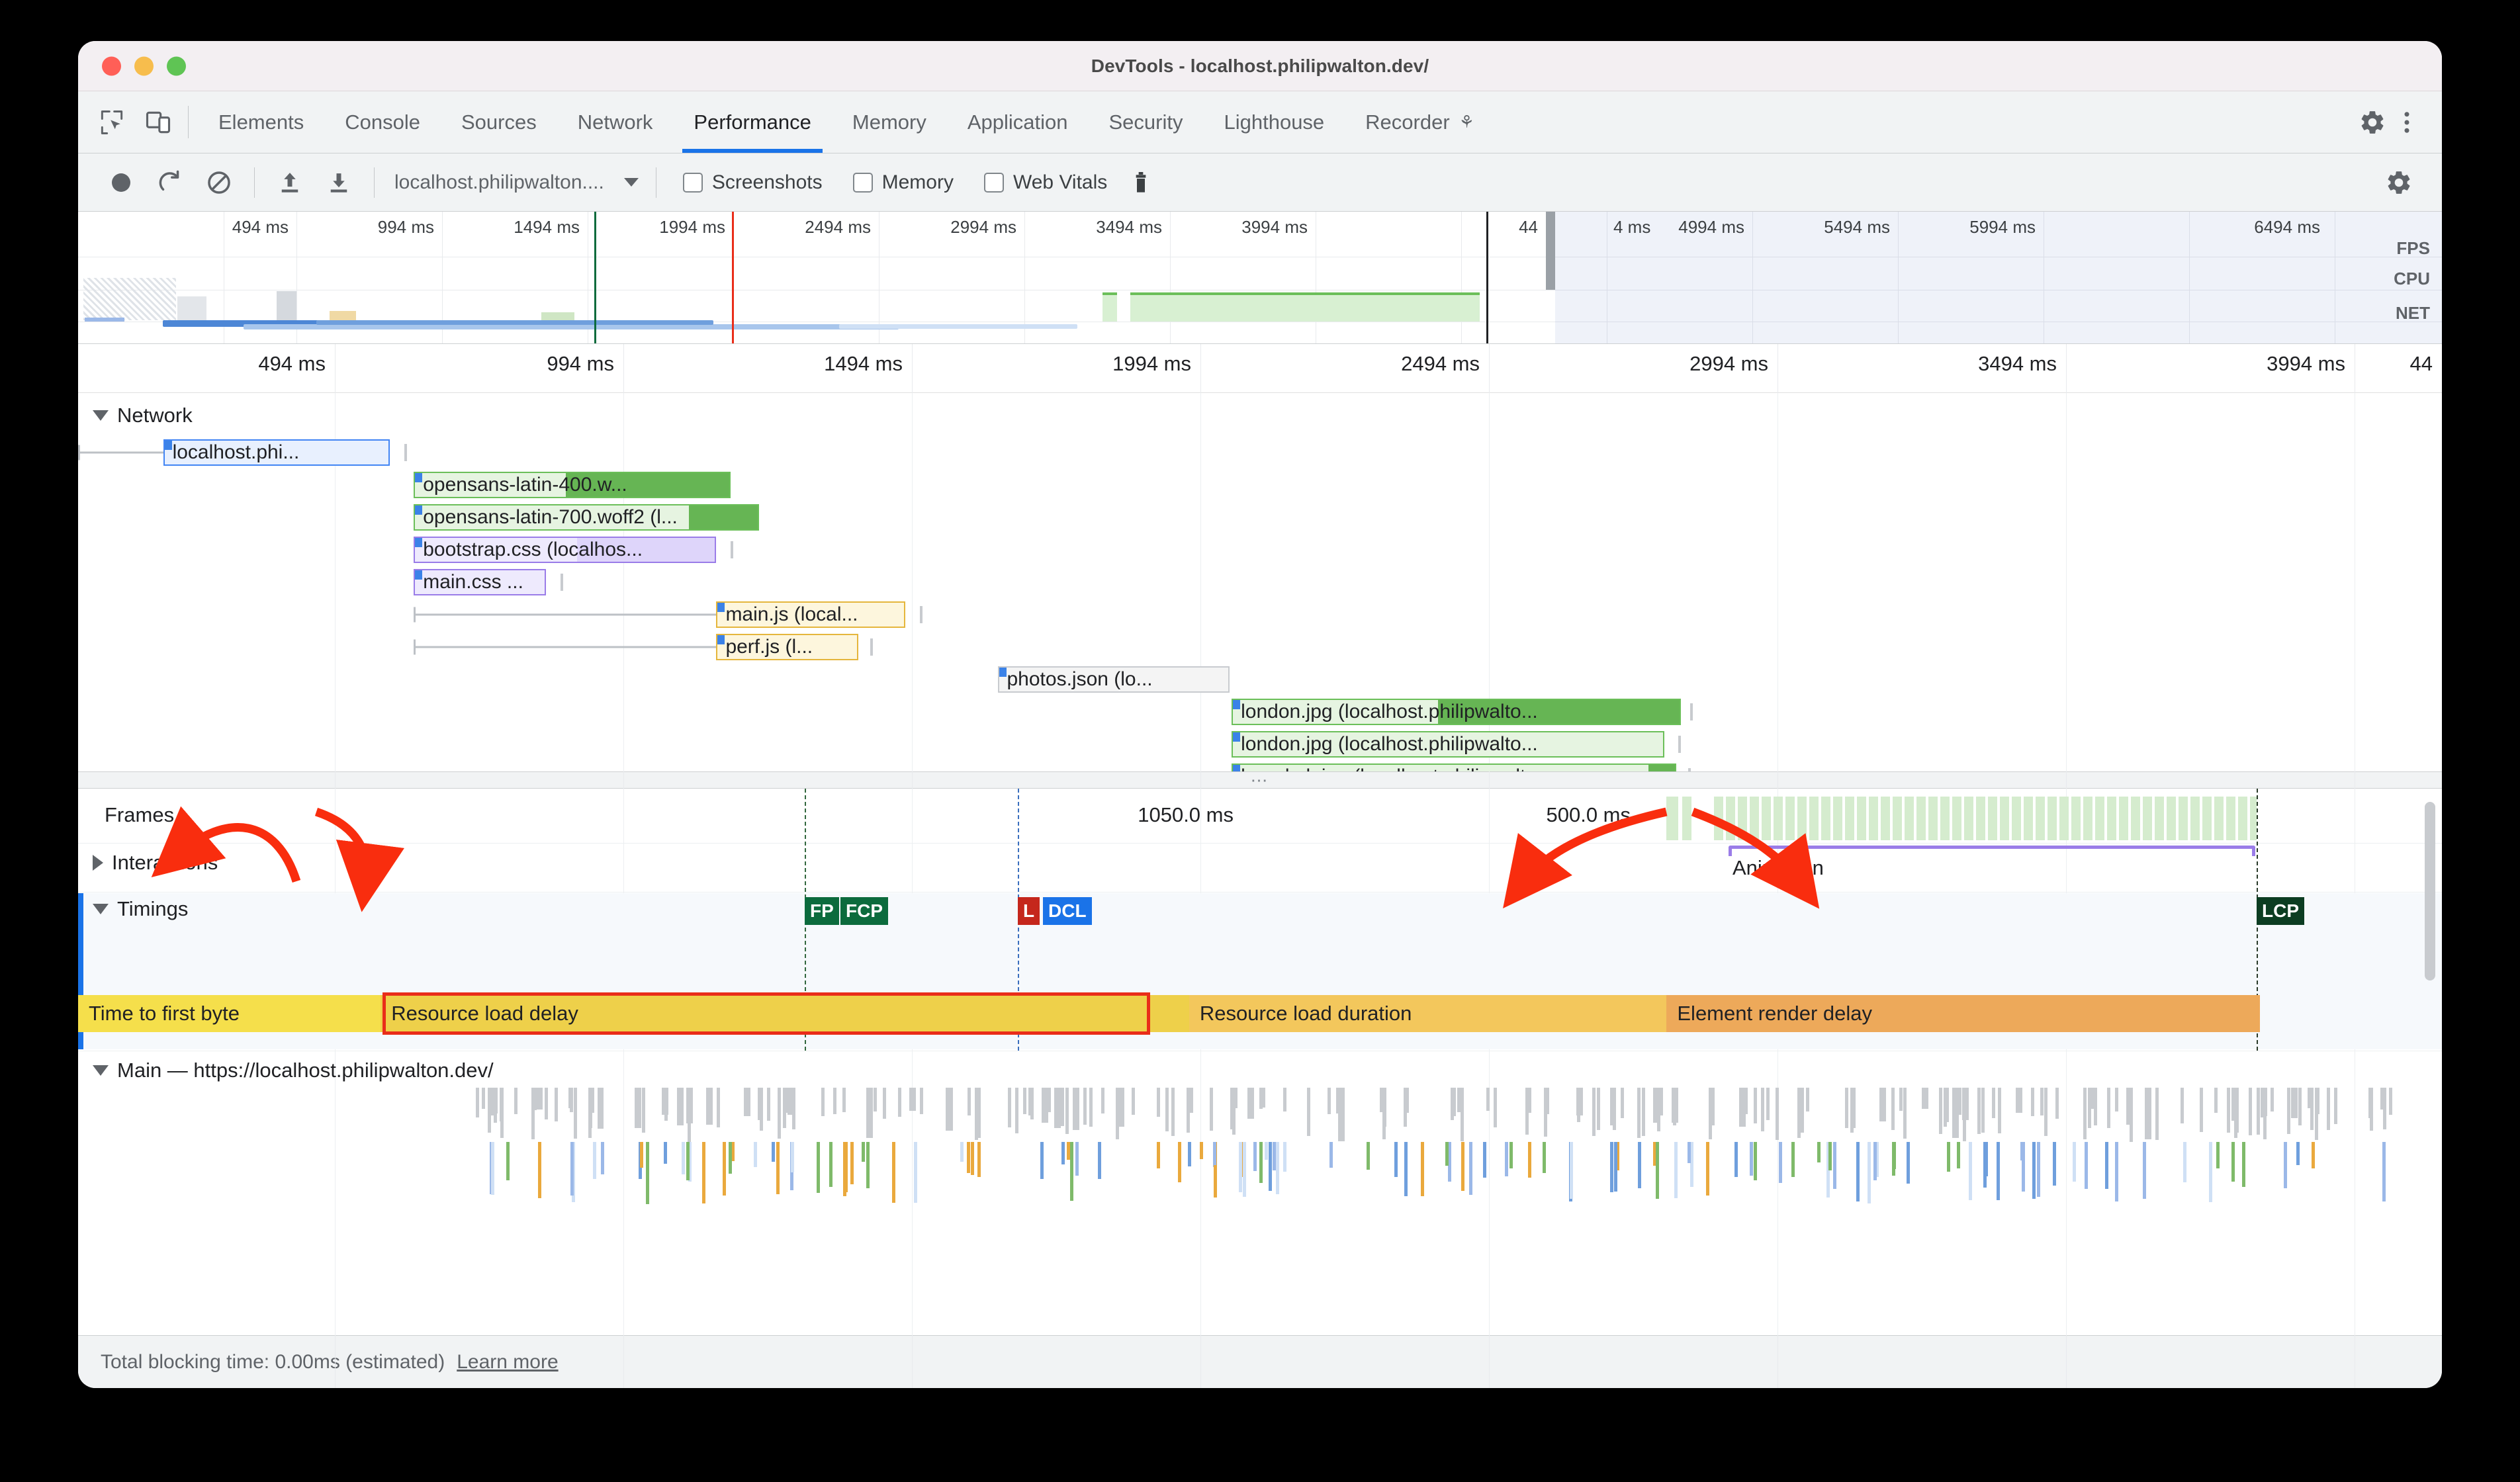 This screenshot has height=1482, width=2520. Describe the element at coordinates (261, 122) in the screenshot. I see `tab-elements: Elements` at that location.